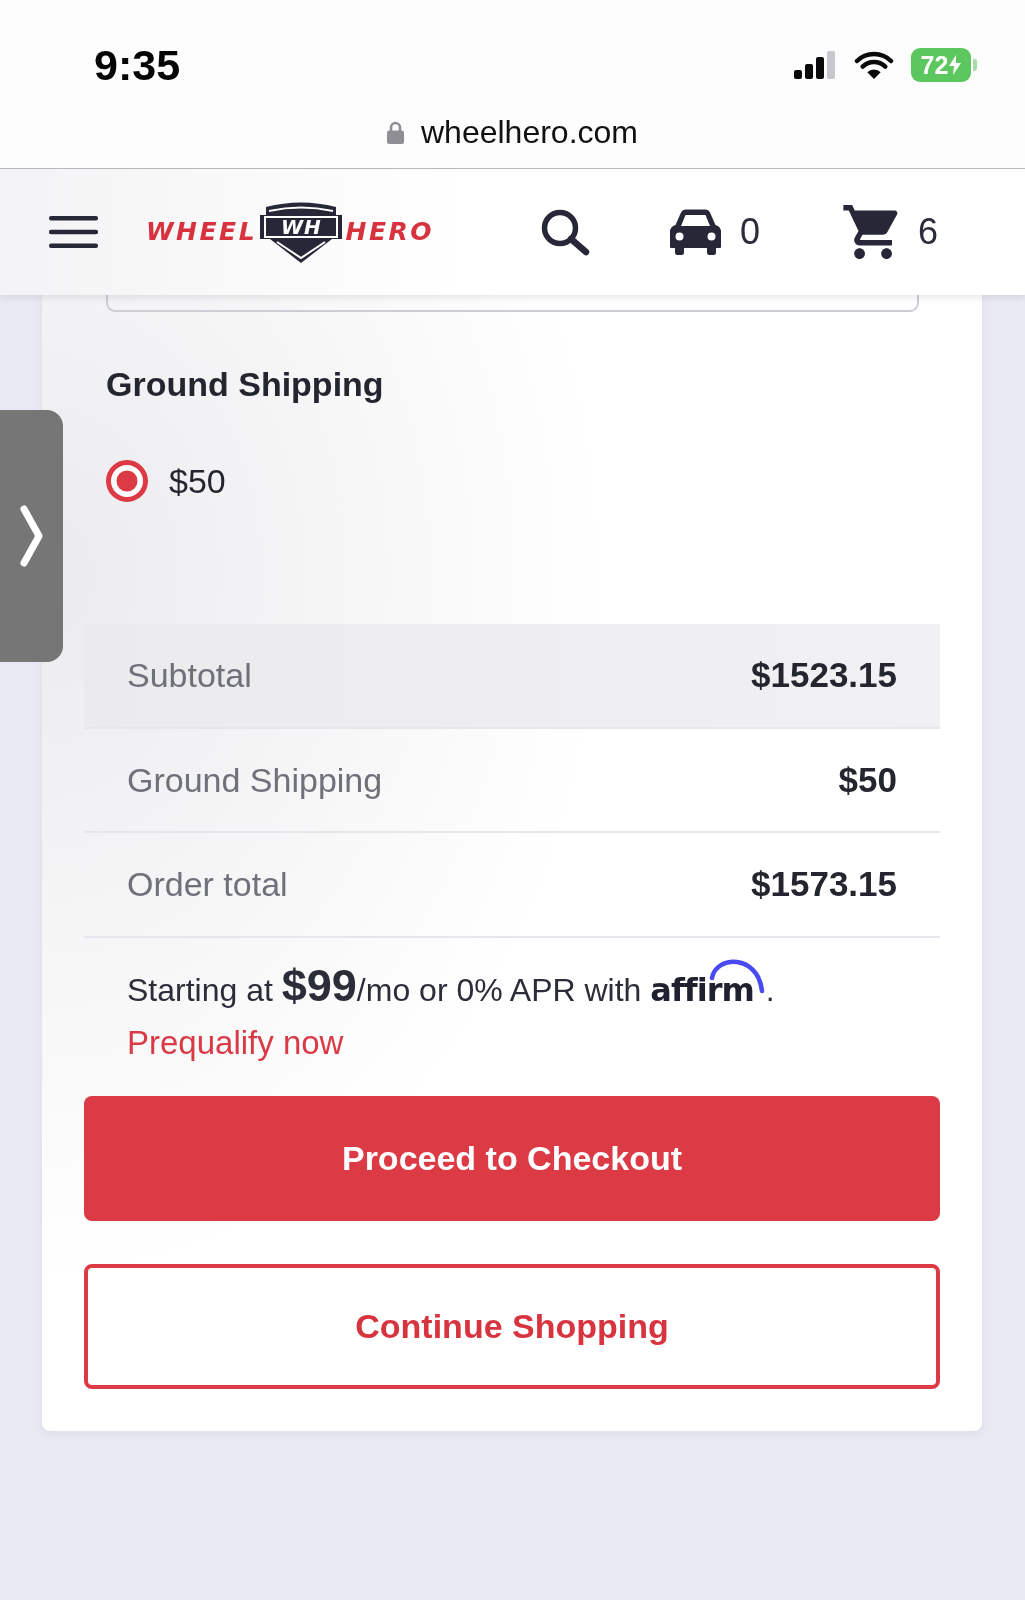 The height and width of the screenshot is (1600, 1025). What do you see at coordinates (695, 232) in the screenshot?
I see `car-icon` at bounding box center [695, 232].